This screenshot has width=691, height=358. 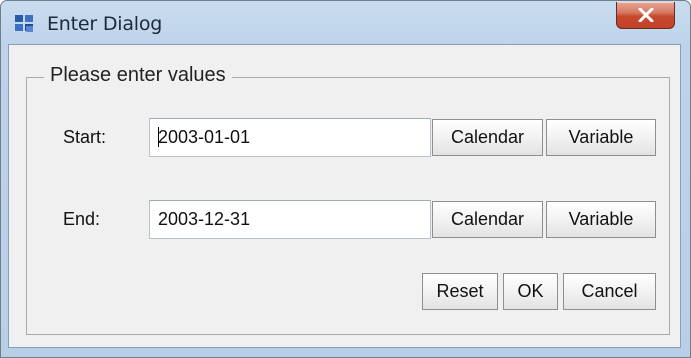 I want to click on start-label: Start:, so click(x=85, y=137).